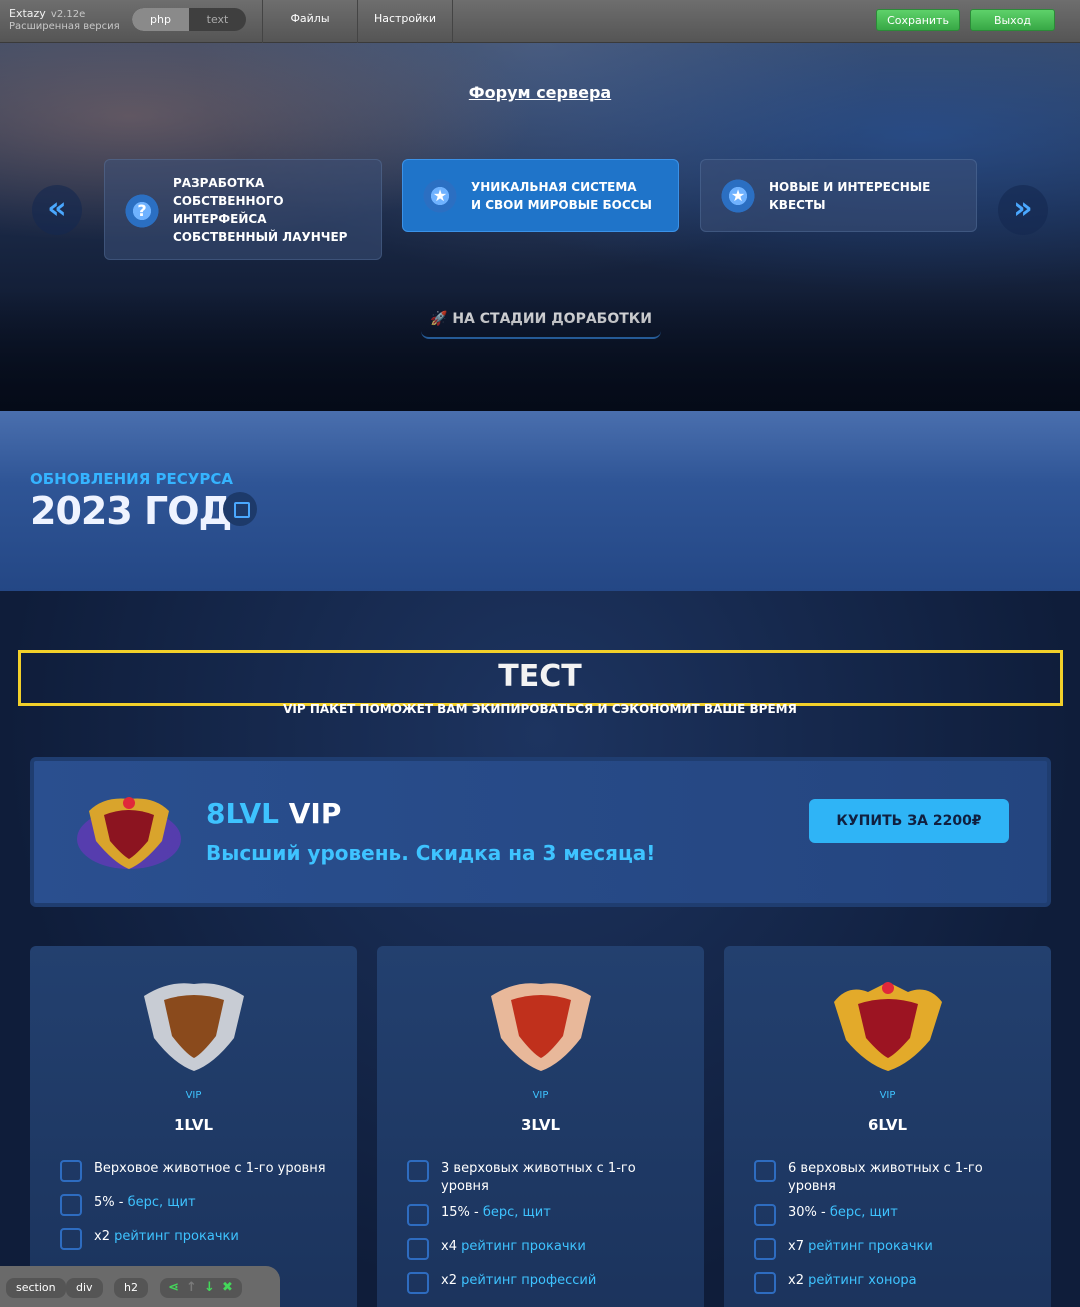 This screenshot has width=1080, height=1307. I want to click on feature-text: Новые и интересные квесты, so click(849, 196).